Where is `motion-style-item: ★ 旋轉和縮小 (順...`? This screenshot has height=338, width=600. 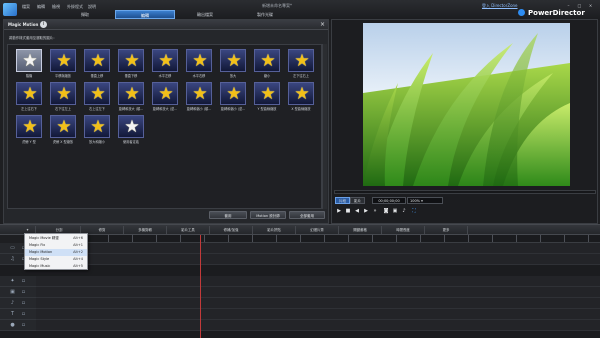 motion-style-item: ★ 旋轉和縮小 (順... is located at coordinates (199, 97).